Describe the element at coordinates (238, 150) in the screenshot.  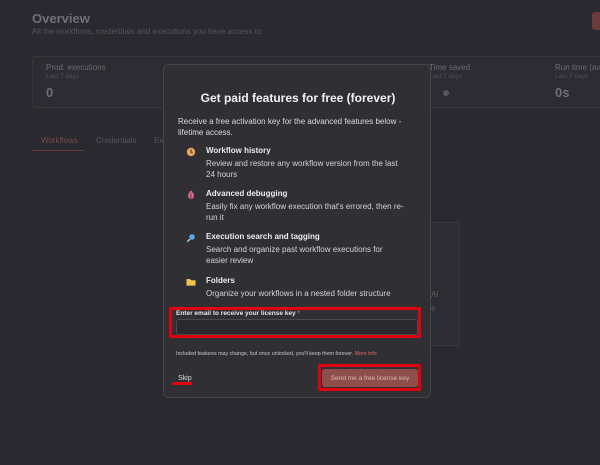
I see `feature-name: Workflow history` at that location.